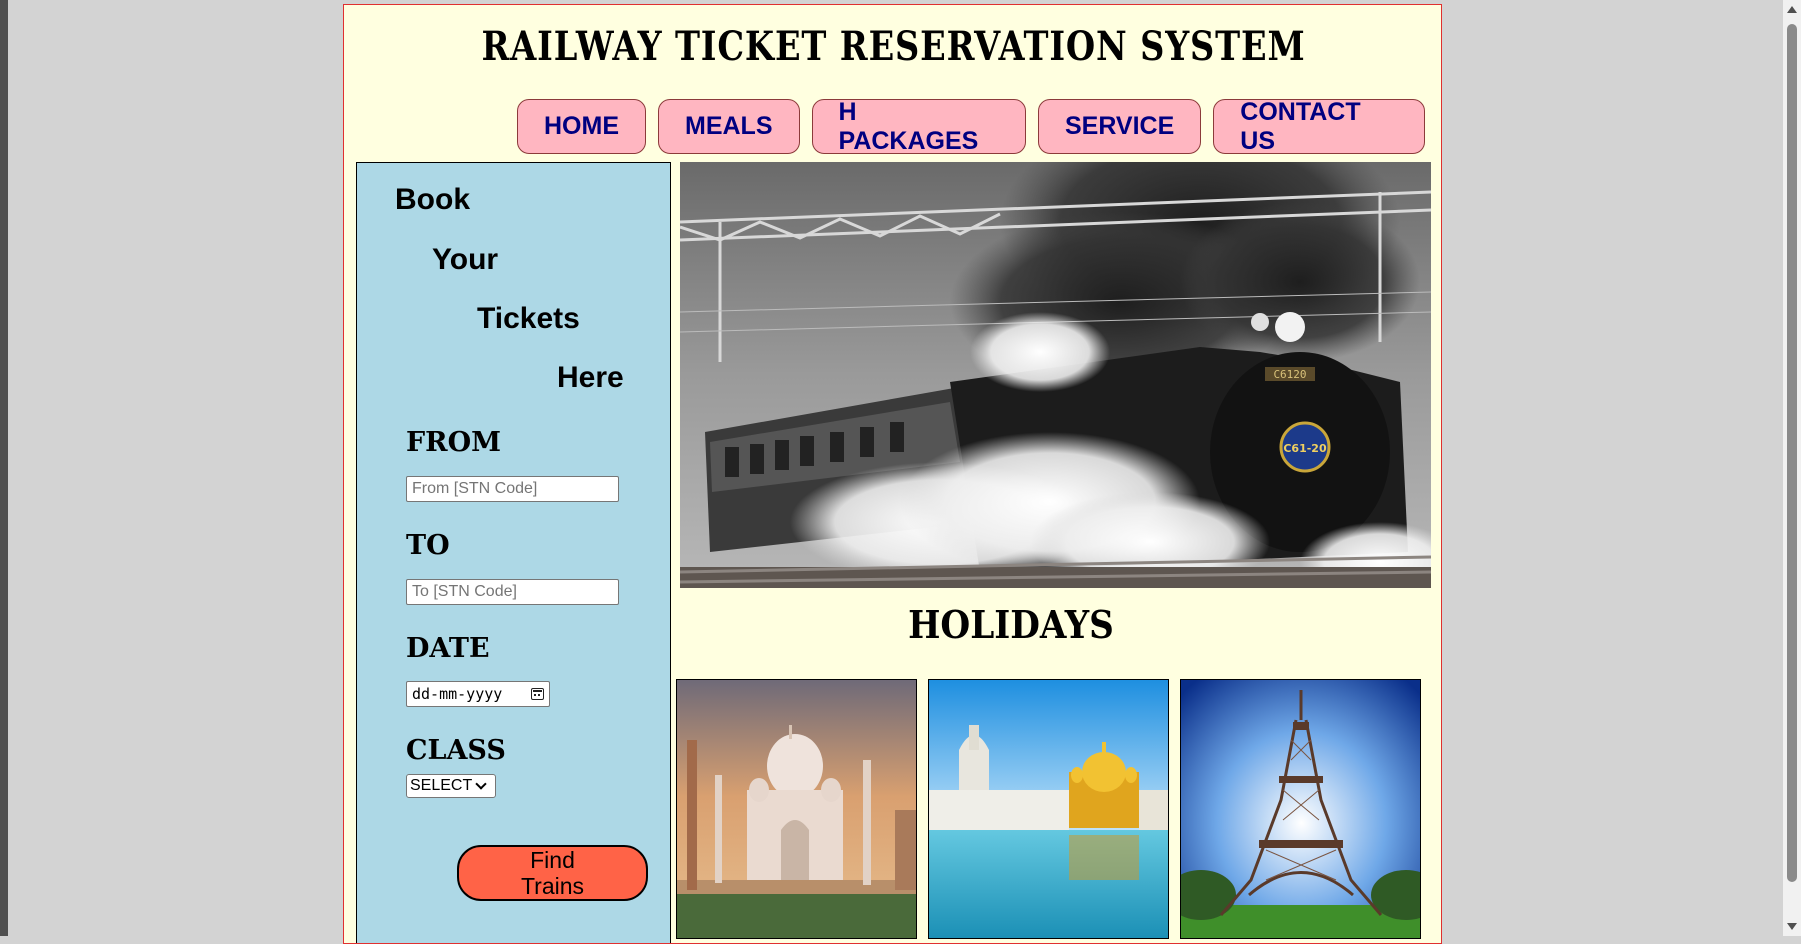 The width and height of the screenshot is (1801, 944). What do you see at coordinates (1305, 448) in the screenshot?
I see `svg-text: C61-20` at bounding box center [1305, 448].